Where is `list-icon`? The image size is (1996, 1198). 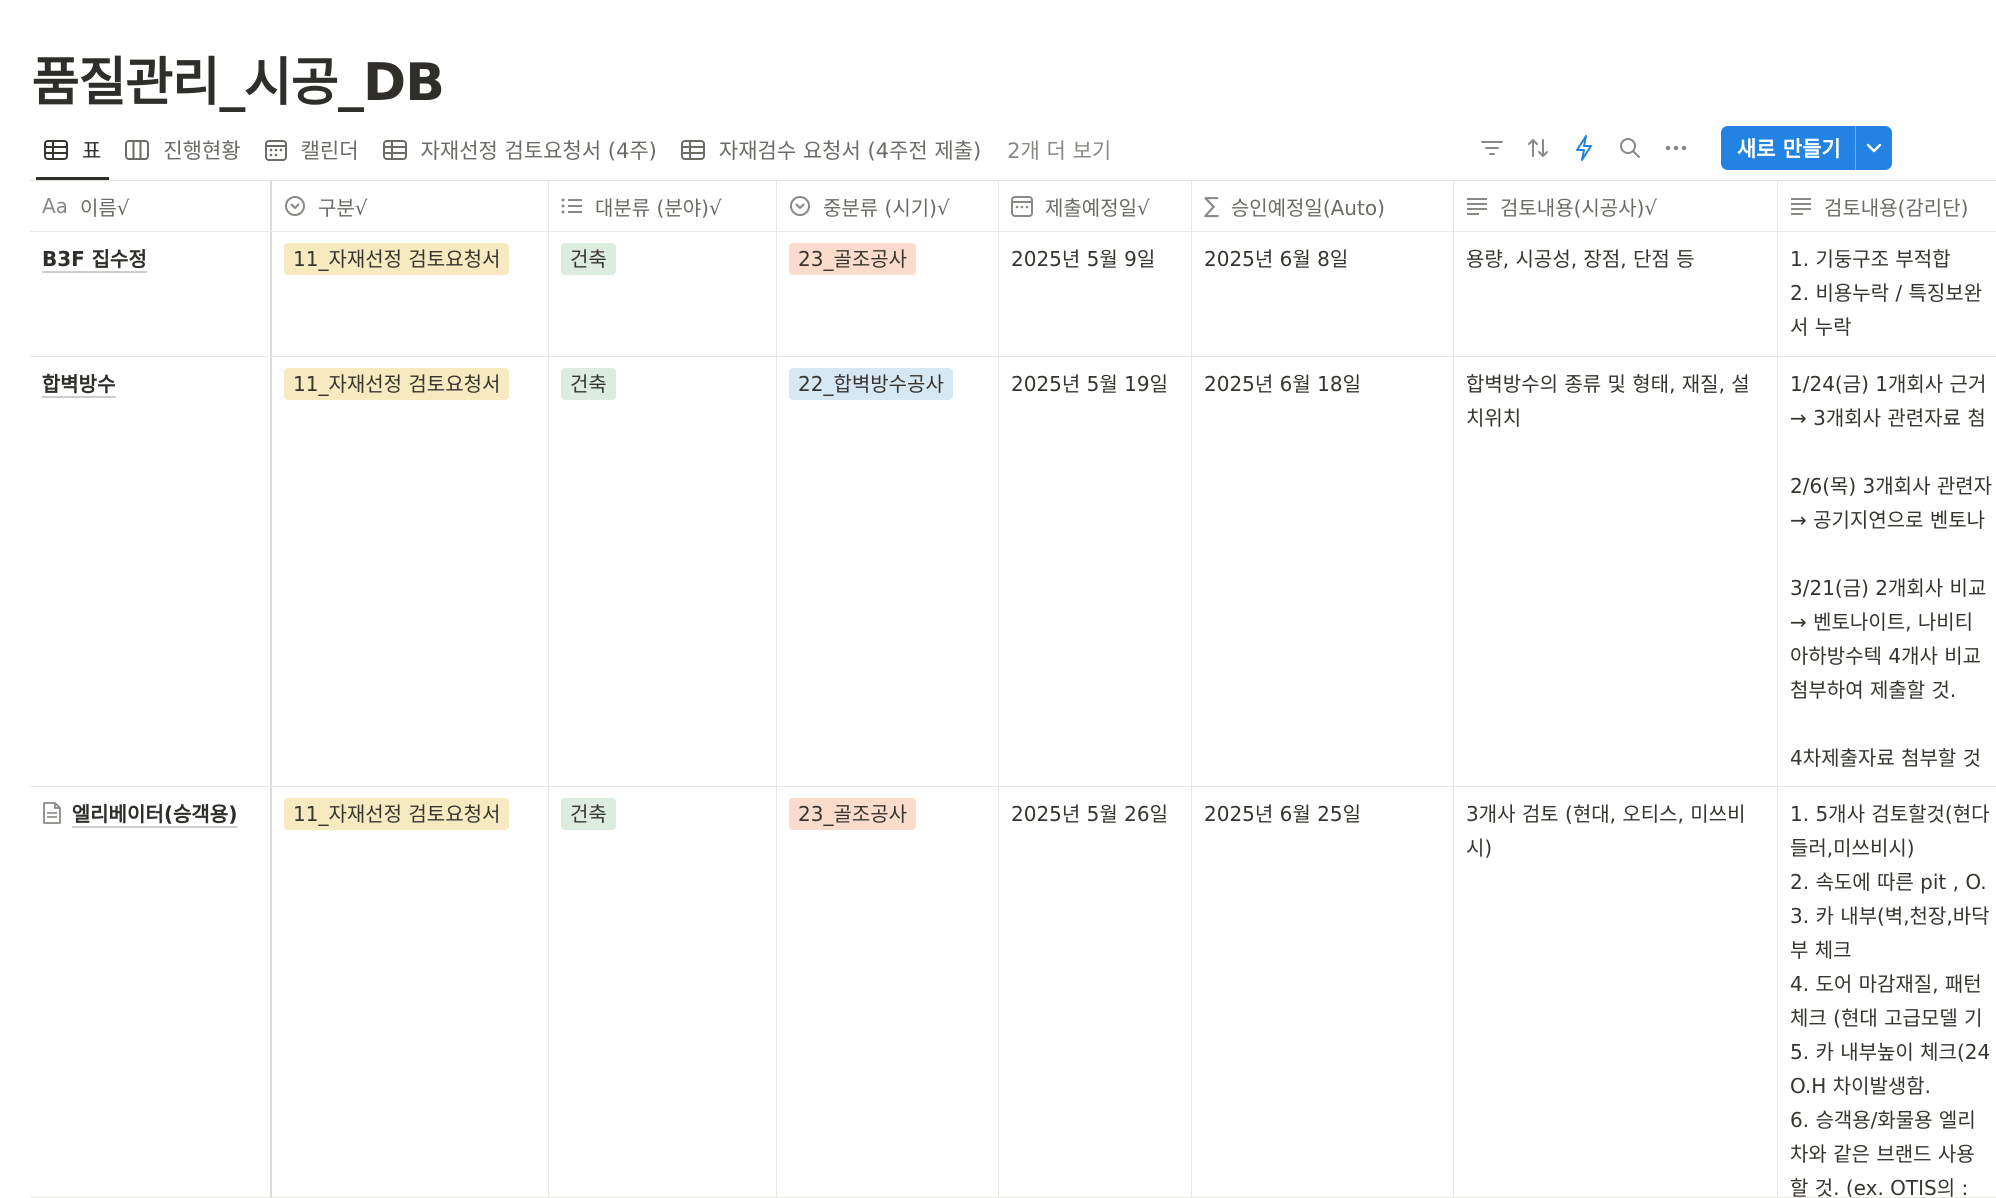
list-icon is located at coordinates (572, 206).